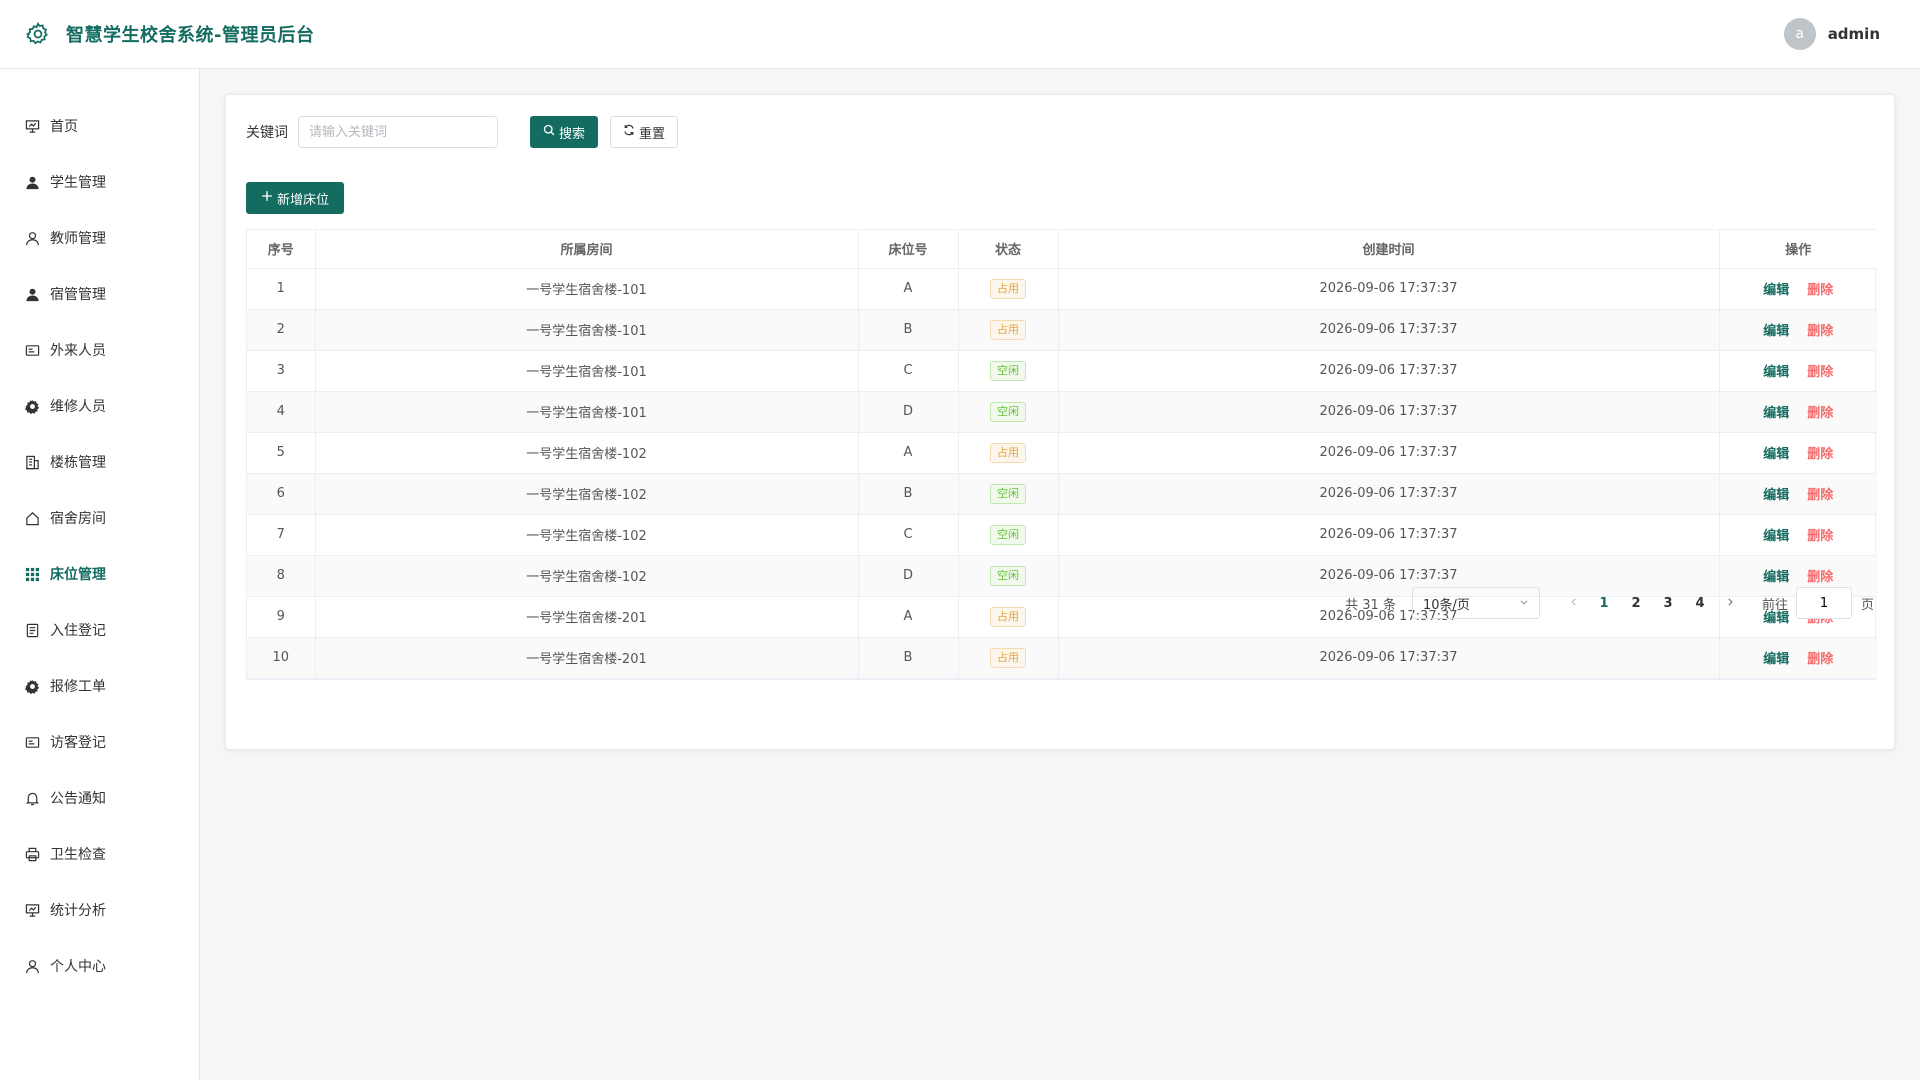 The image size is (1920, 1080). What do you see at coordinates (1799, 34) in the screenshot?
I see `avatar: a` at bounding box center [1799, 34].